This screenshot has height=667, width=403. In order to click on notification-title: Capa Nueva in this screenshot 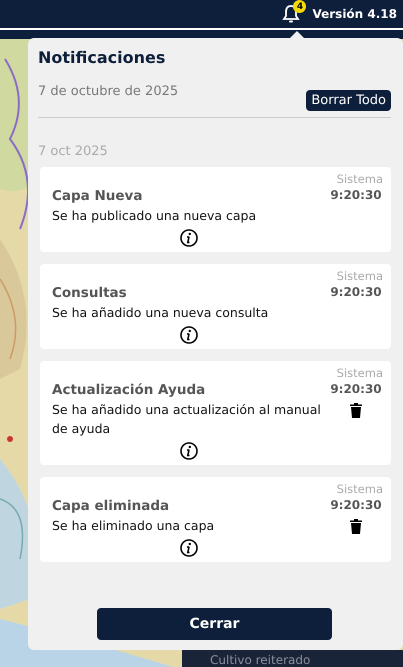, I will do `click(98, 196)`.